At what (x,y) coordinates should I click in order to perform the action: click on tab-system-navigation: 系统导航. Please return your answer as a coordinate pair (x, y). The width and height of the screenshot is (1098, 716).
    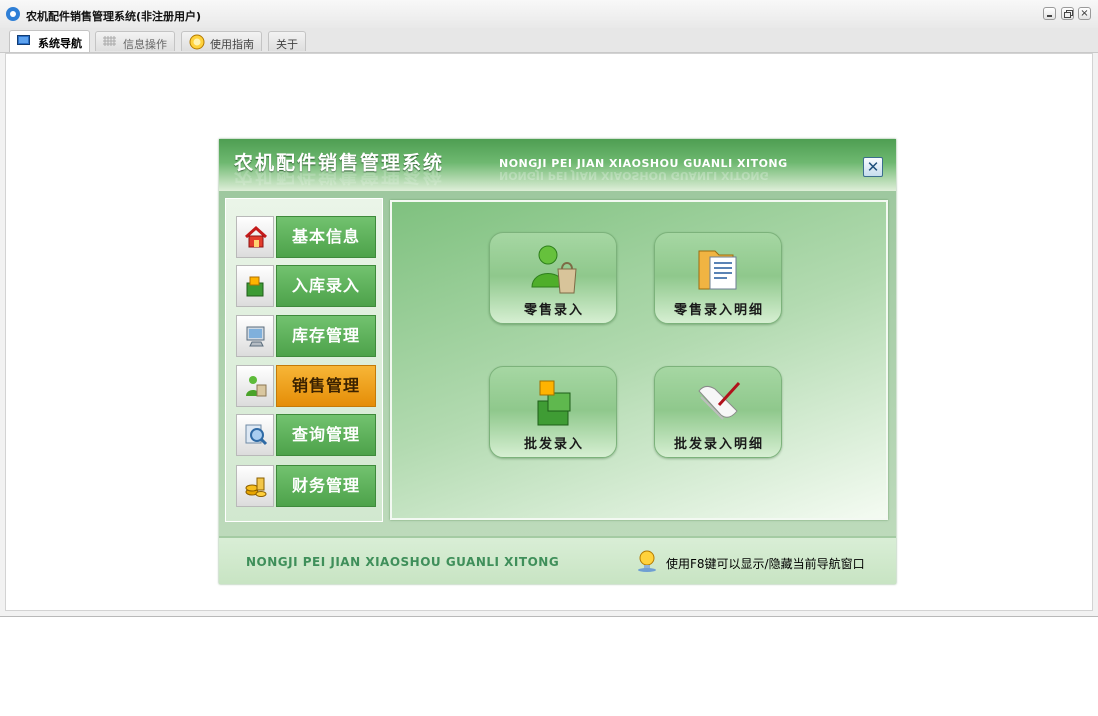
    Looking at the image, I should click on (49, 41).